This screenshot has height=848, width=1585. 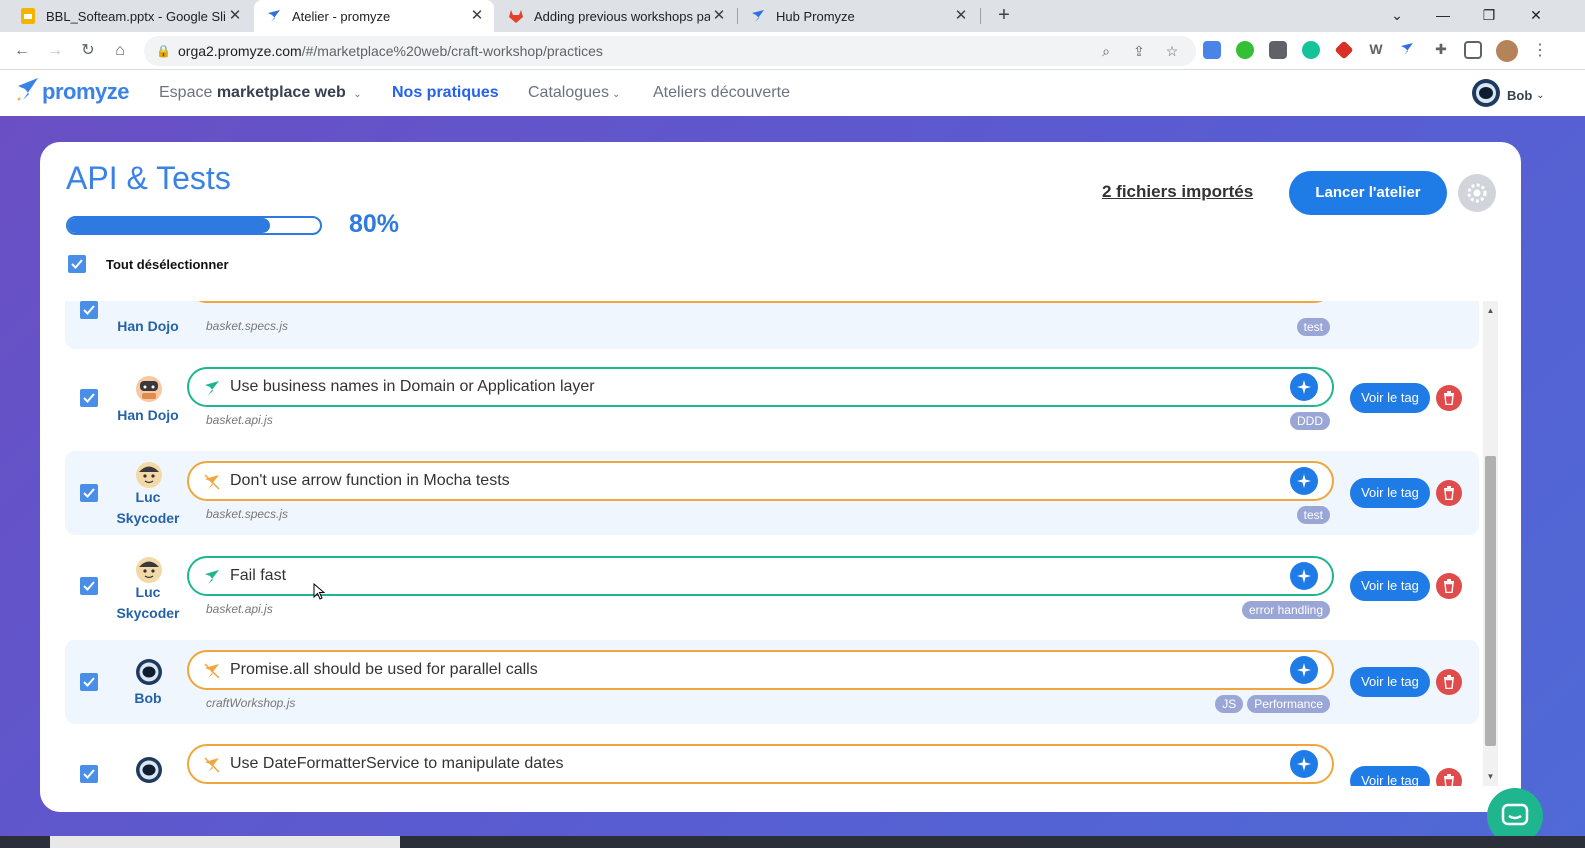 I want to click on scroll-down-arrow-icon: ▼, so click(x=1490, y=776).